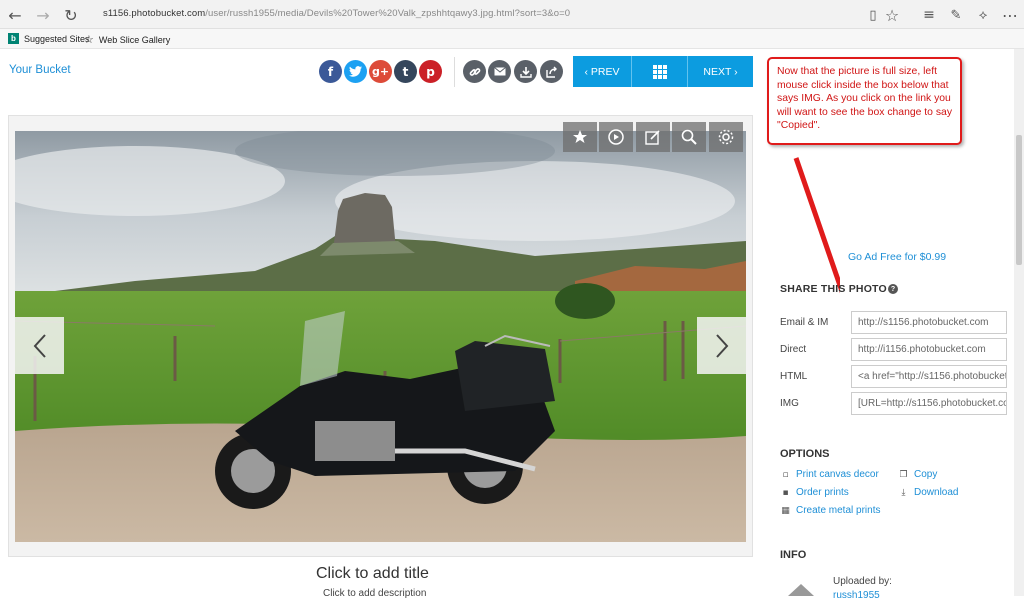 This screenshot has height=601, width=1024. What do you see at coordinates (793, 555) in the screenshot?
I see `info-heading: INFO` at bounding box center [793, 555].